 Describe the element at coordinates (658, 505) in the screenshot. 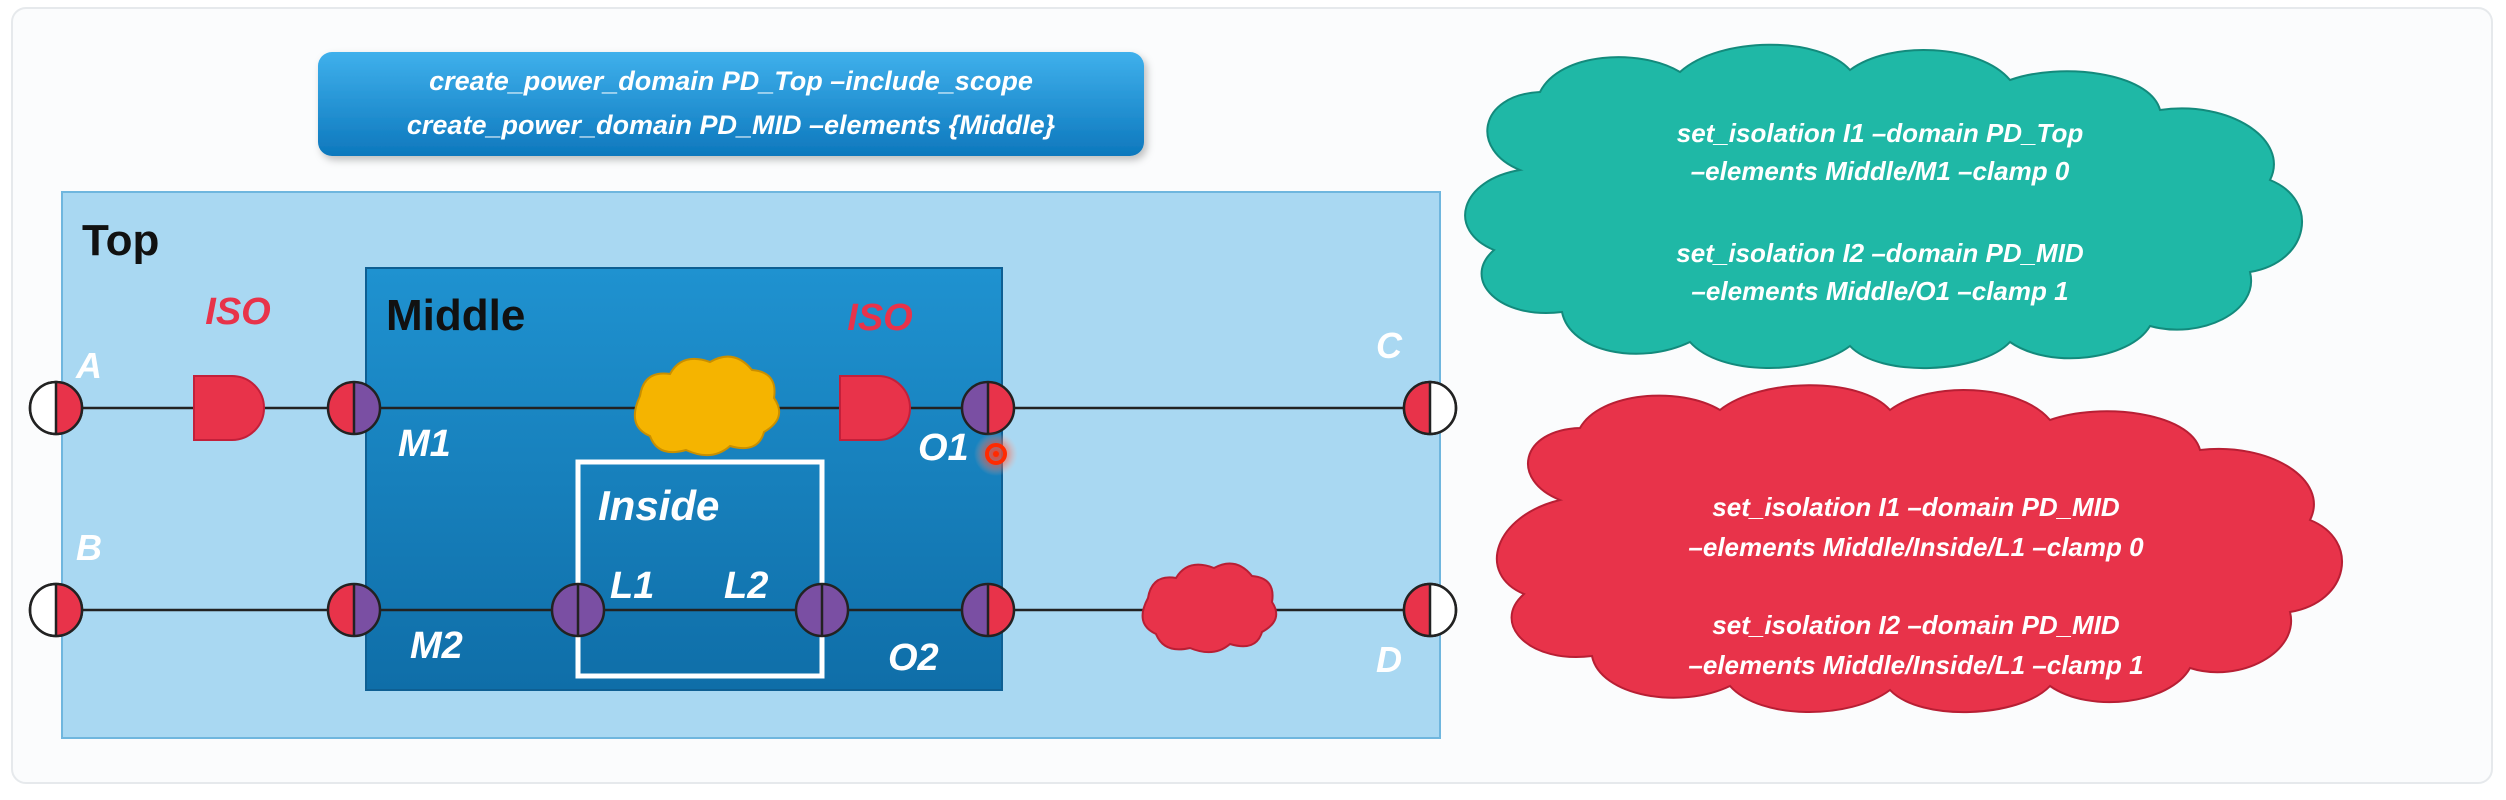

I see `inside-block-label: Inside` at that location.